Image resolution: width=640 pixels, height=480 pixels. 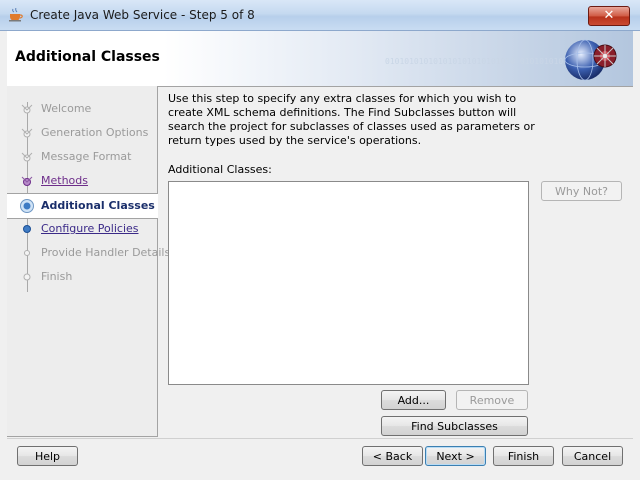 I want to click on step-visited-icon, so click(x=27, y=181).